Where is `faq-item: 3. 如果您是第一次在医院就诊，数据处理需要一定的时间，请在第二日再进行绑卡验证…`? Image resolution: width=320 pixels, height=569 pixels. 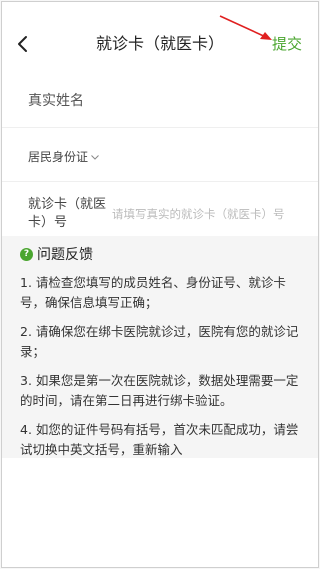 faq-item: 3. 如果您是第一次在医院就诊，数据处理需要一定的时间，请在第二日再进行绑卡验证… is located at coordinates (159, 390).